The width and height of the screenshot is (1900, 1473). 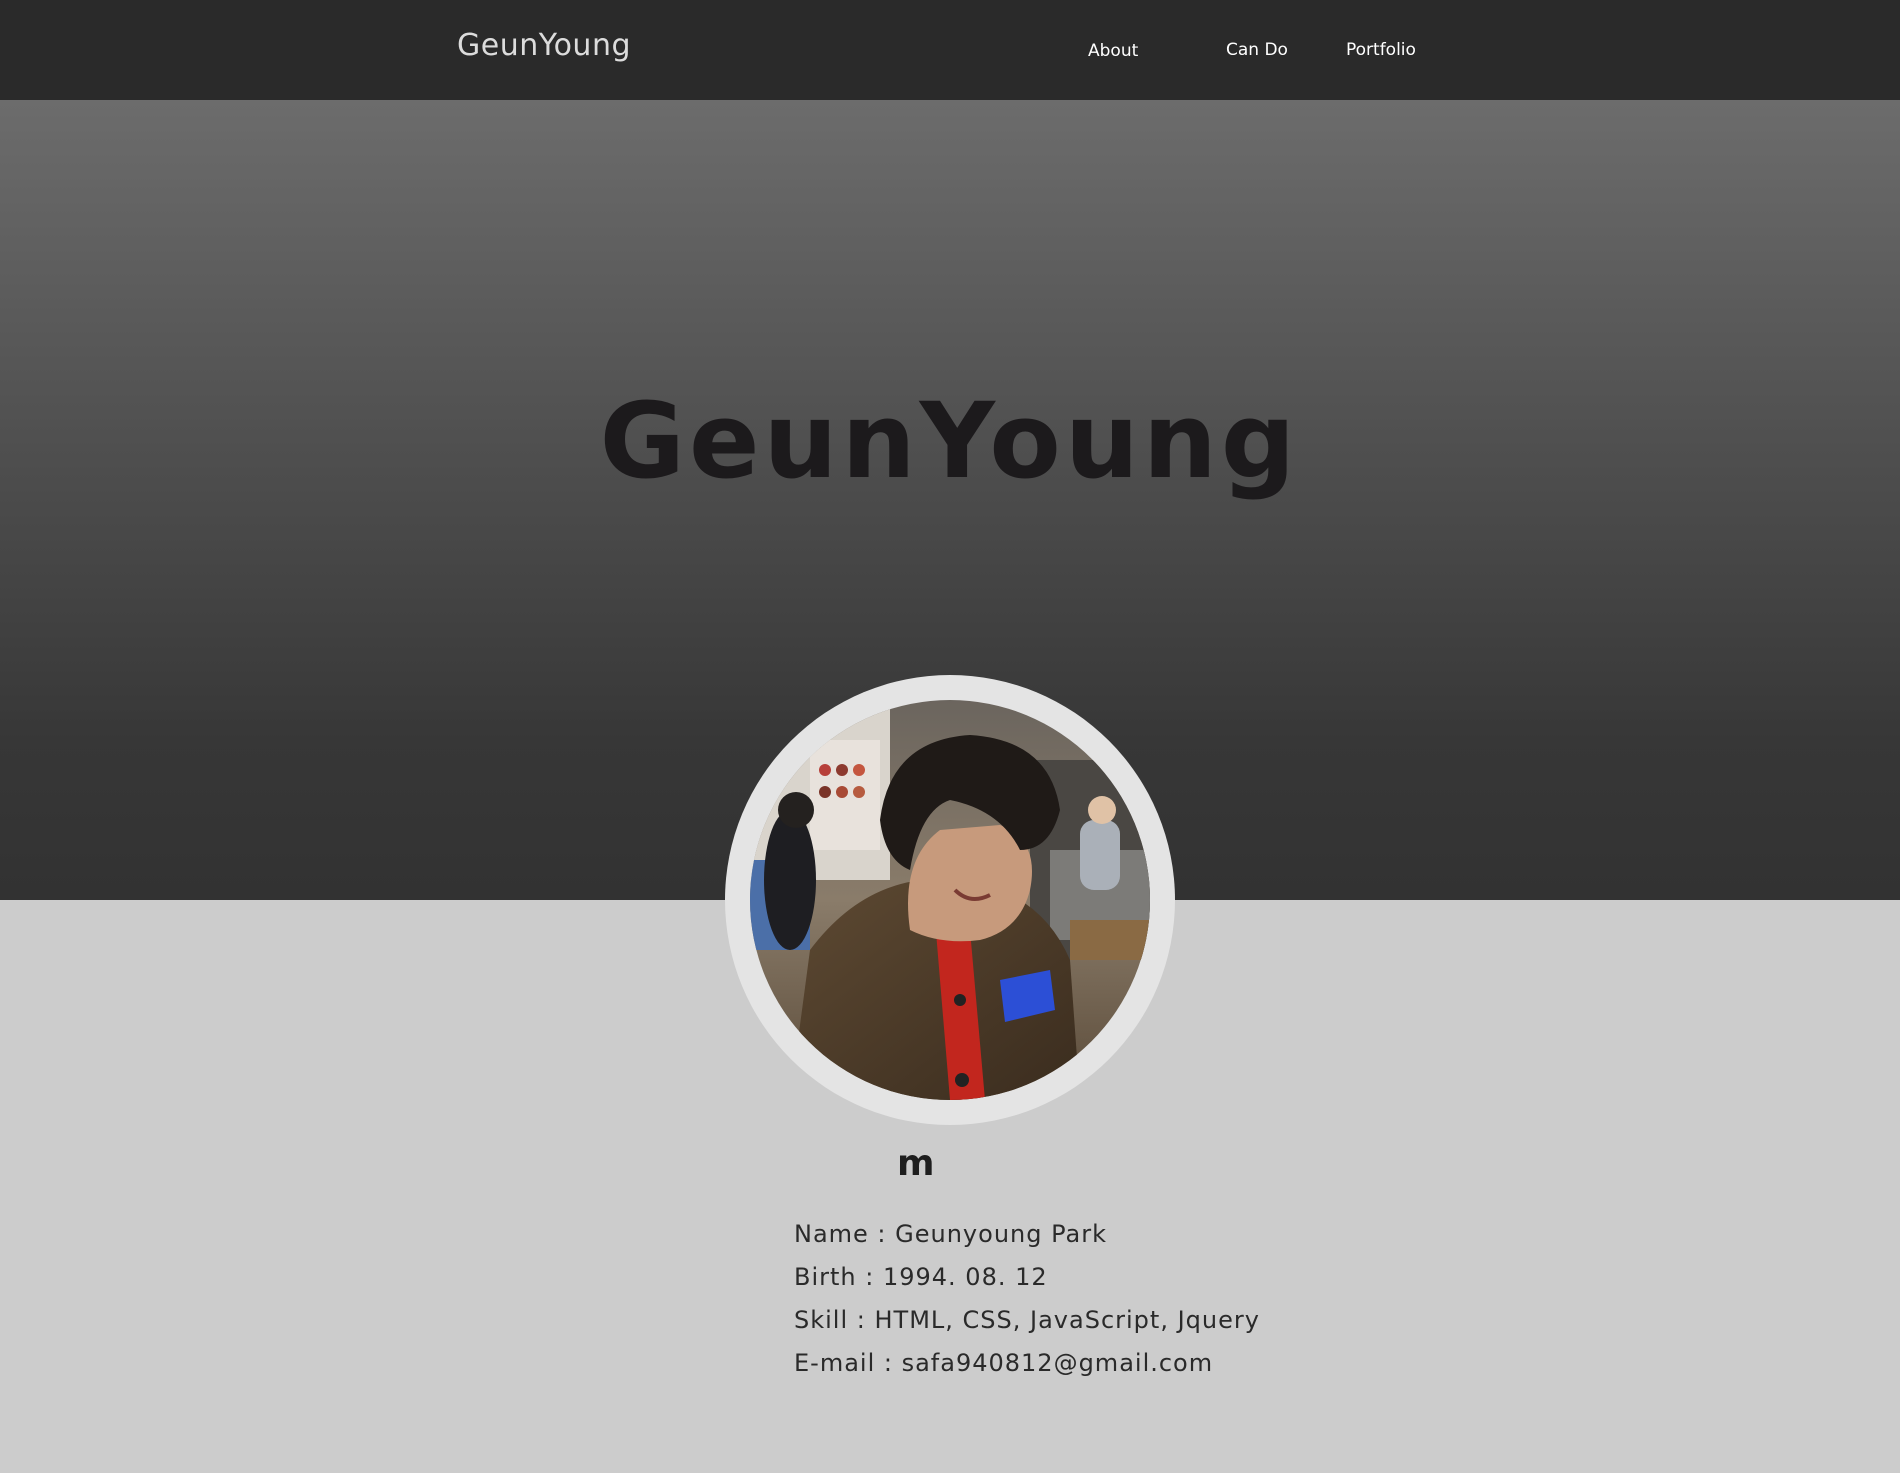 I want to click on nav-link-about: About, so click(x=1113, y=51).